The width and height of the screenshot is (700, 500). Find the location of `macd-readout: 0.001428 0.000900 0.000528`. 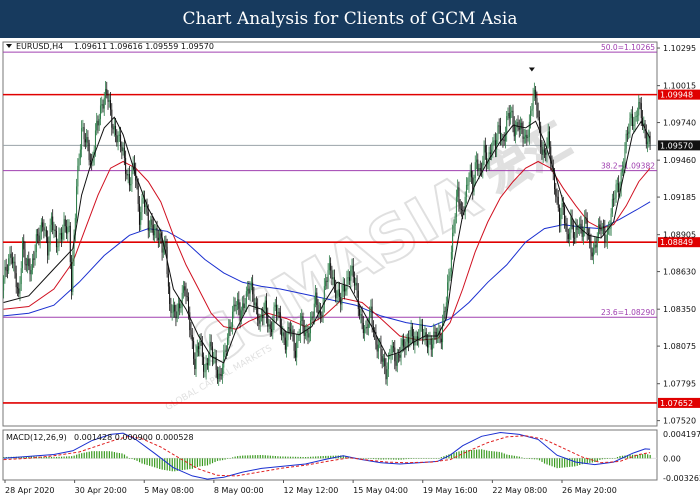

macd-readout: 0.001428 0.000900 0.000528 is located at coordinates (134, 437).